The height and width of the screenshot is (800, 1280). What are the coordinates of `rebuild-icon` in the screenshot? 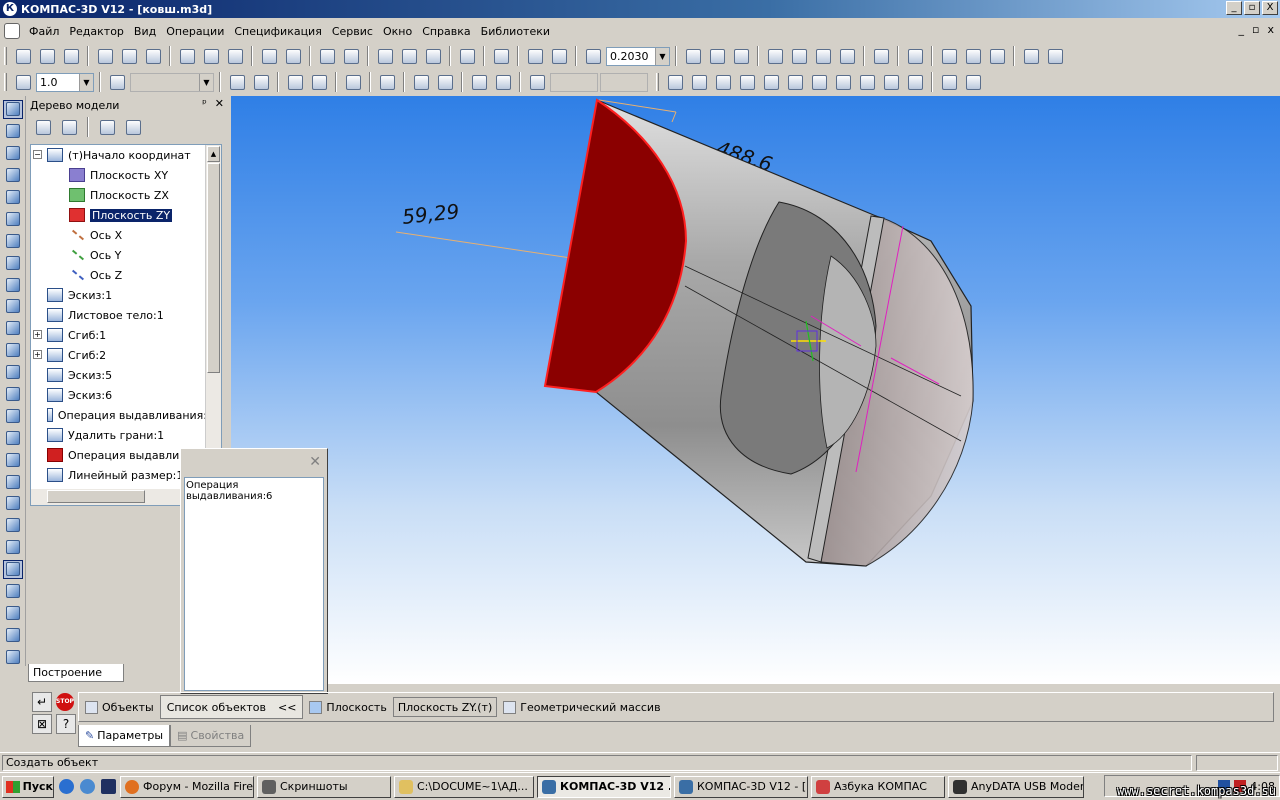 It's located at (1031, 56).